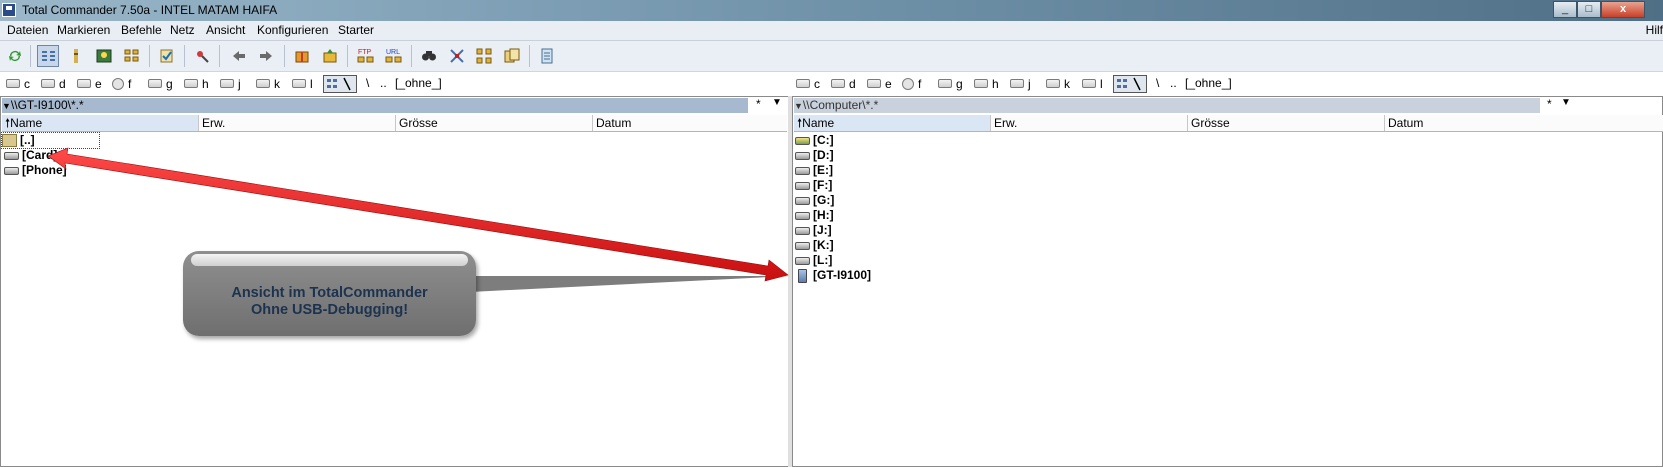 The height and width of the screenshot is (467, 1663). What do you see at coordinates (630, 284) in the screenshot?
I see `callout-tail` at bounding box center [630, 284].